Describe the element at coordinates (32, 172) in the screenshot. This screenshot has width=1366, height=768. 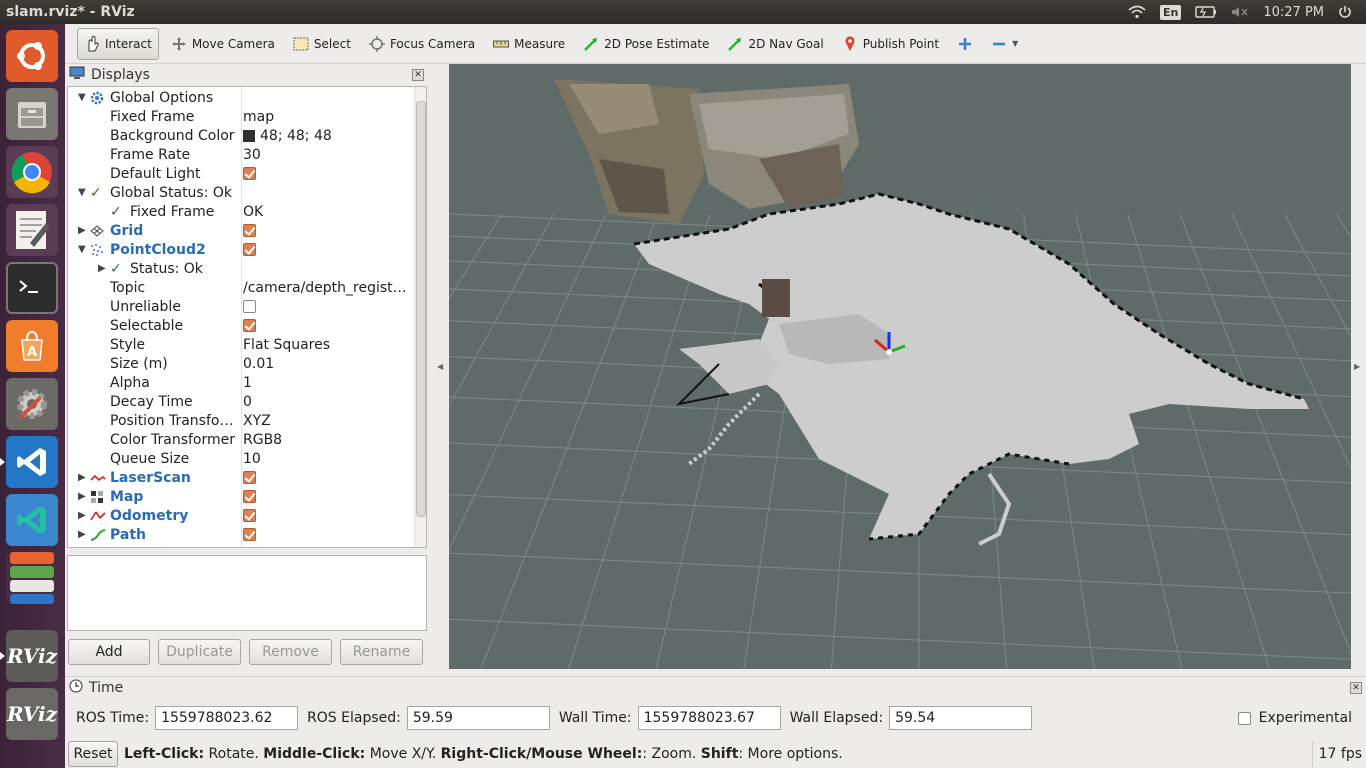
I see `chrome-icon` at that location.